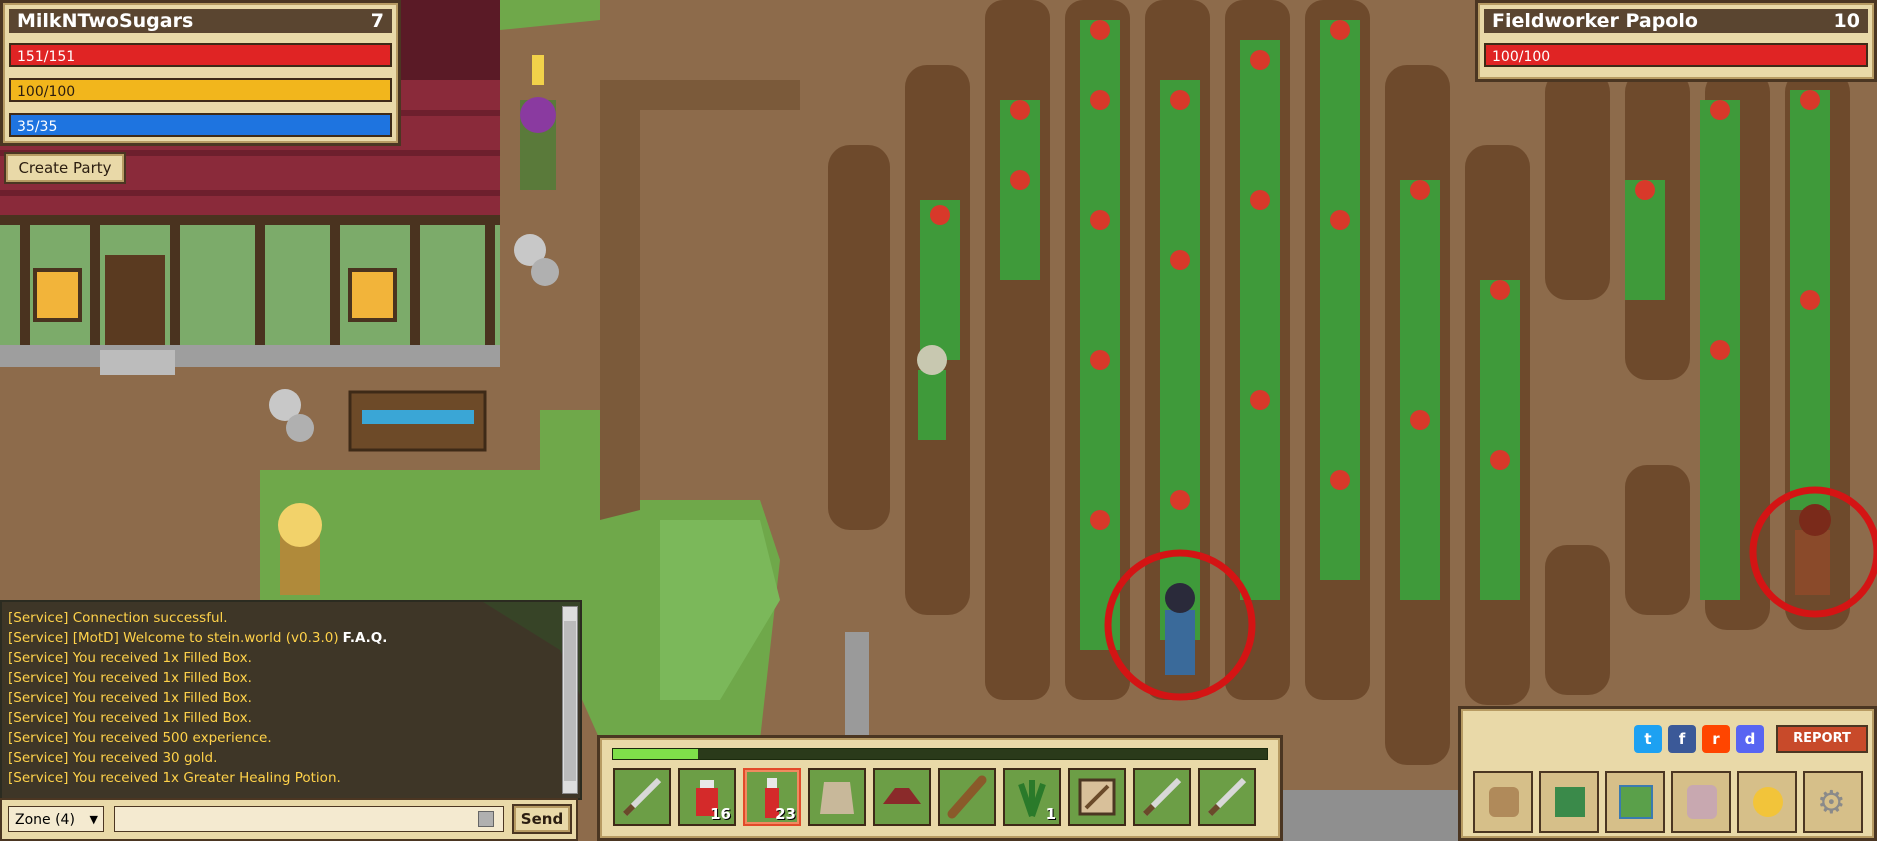  What do you see at coordinates (45, 820) in the screenshot?
I see `chat-channel-value: Zone (4)` at bounding box center [45, 820].